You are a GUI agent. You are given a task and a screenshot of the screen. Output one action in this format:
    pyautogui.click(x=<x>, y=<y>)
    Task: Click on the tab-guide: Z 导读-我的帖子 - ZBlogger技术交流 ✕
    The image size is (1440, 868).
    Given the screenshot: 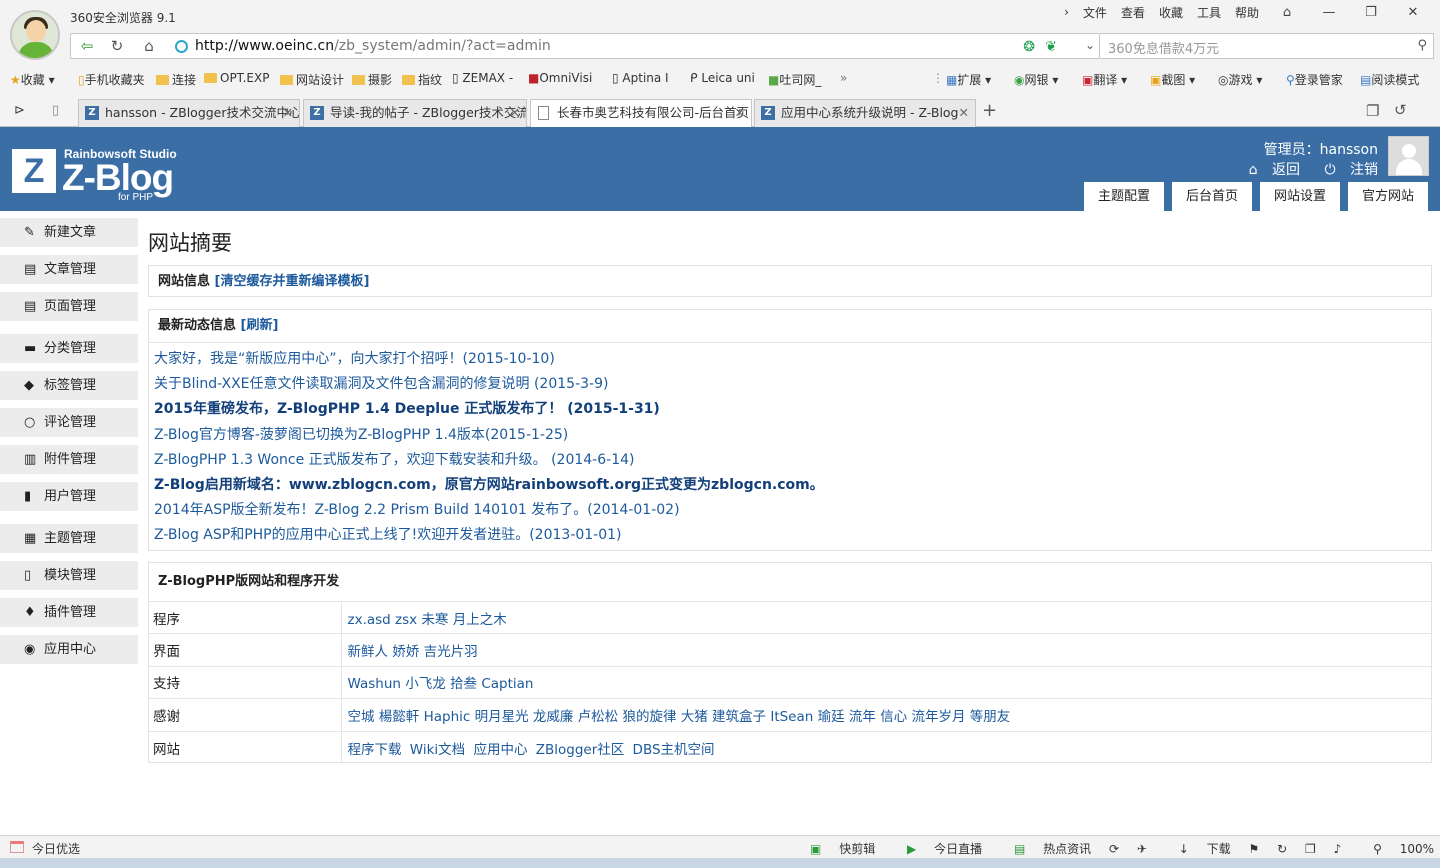 What is the action you would take?
    pyautogui.click(x=415, y=113)
    